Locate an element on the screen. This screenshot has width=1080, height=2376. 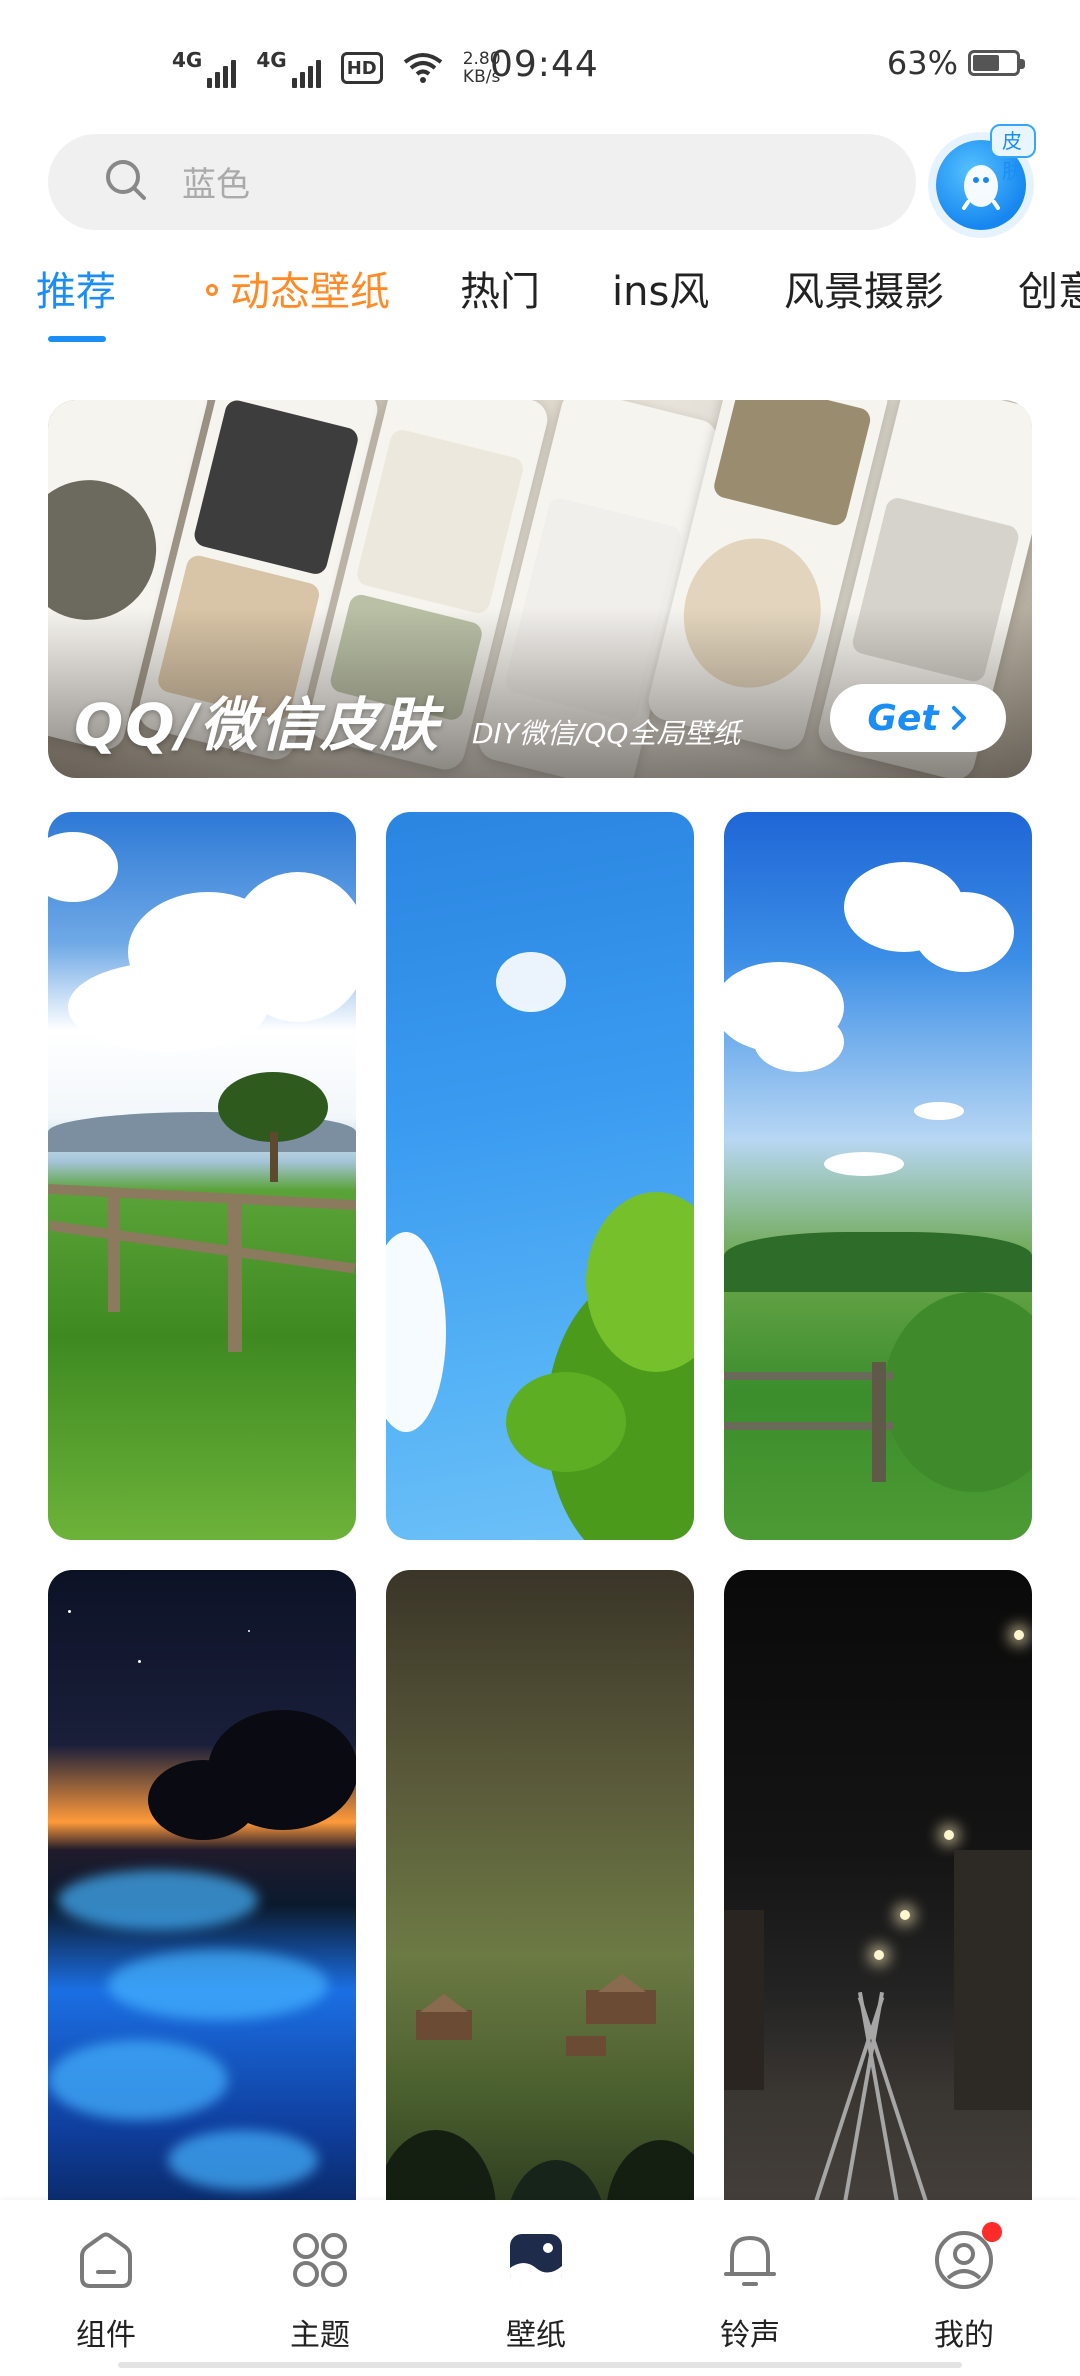
nav-wallpaper: 壁纸 is located at coordinates (536, 2293).